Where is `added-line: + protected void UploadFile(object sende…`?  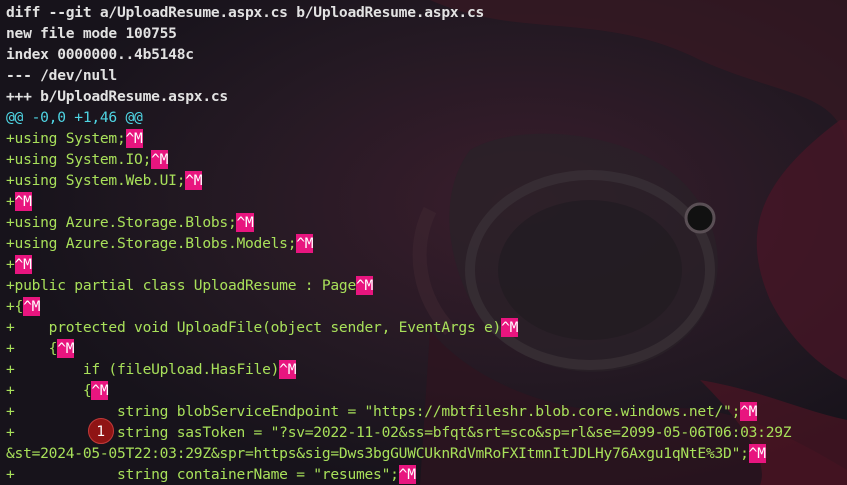
added-line: + protected void UploadFile(object sende… is located at coordinates (262, 327).